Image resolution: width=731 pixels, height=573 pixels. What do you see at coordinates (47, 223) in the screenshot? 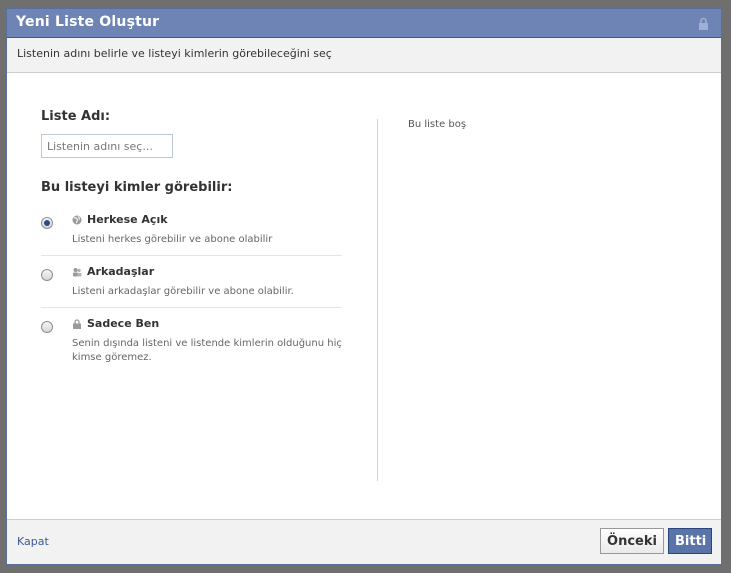
I see `radio-public` at bounding box center [47, 223].